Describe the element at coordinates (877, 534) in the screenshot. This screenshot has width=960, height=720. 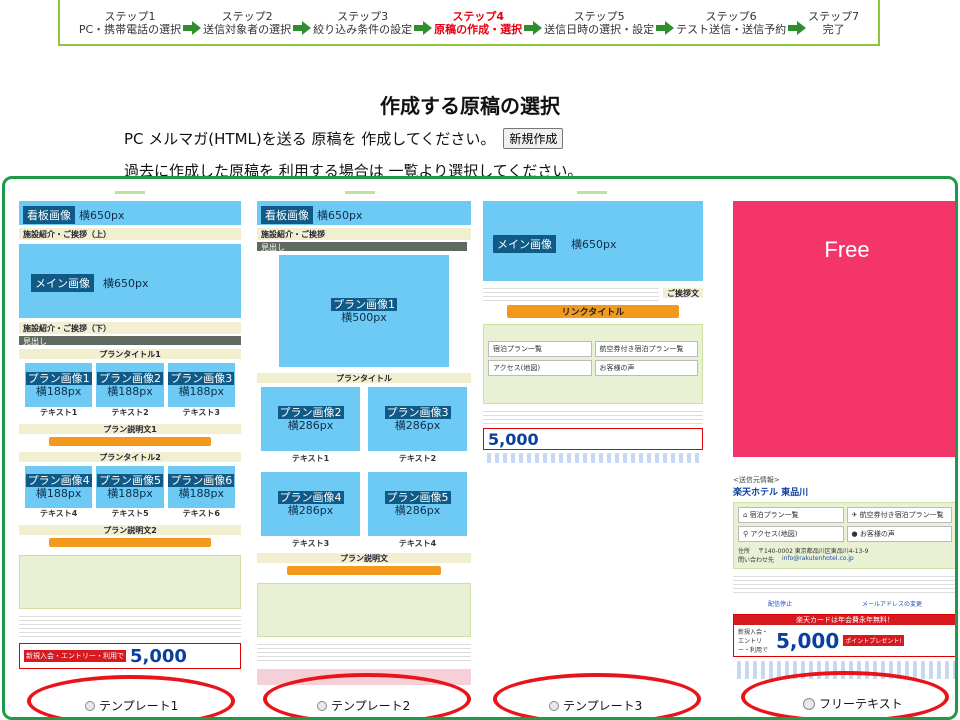
I see `voice-label: お客様の声` at that location.